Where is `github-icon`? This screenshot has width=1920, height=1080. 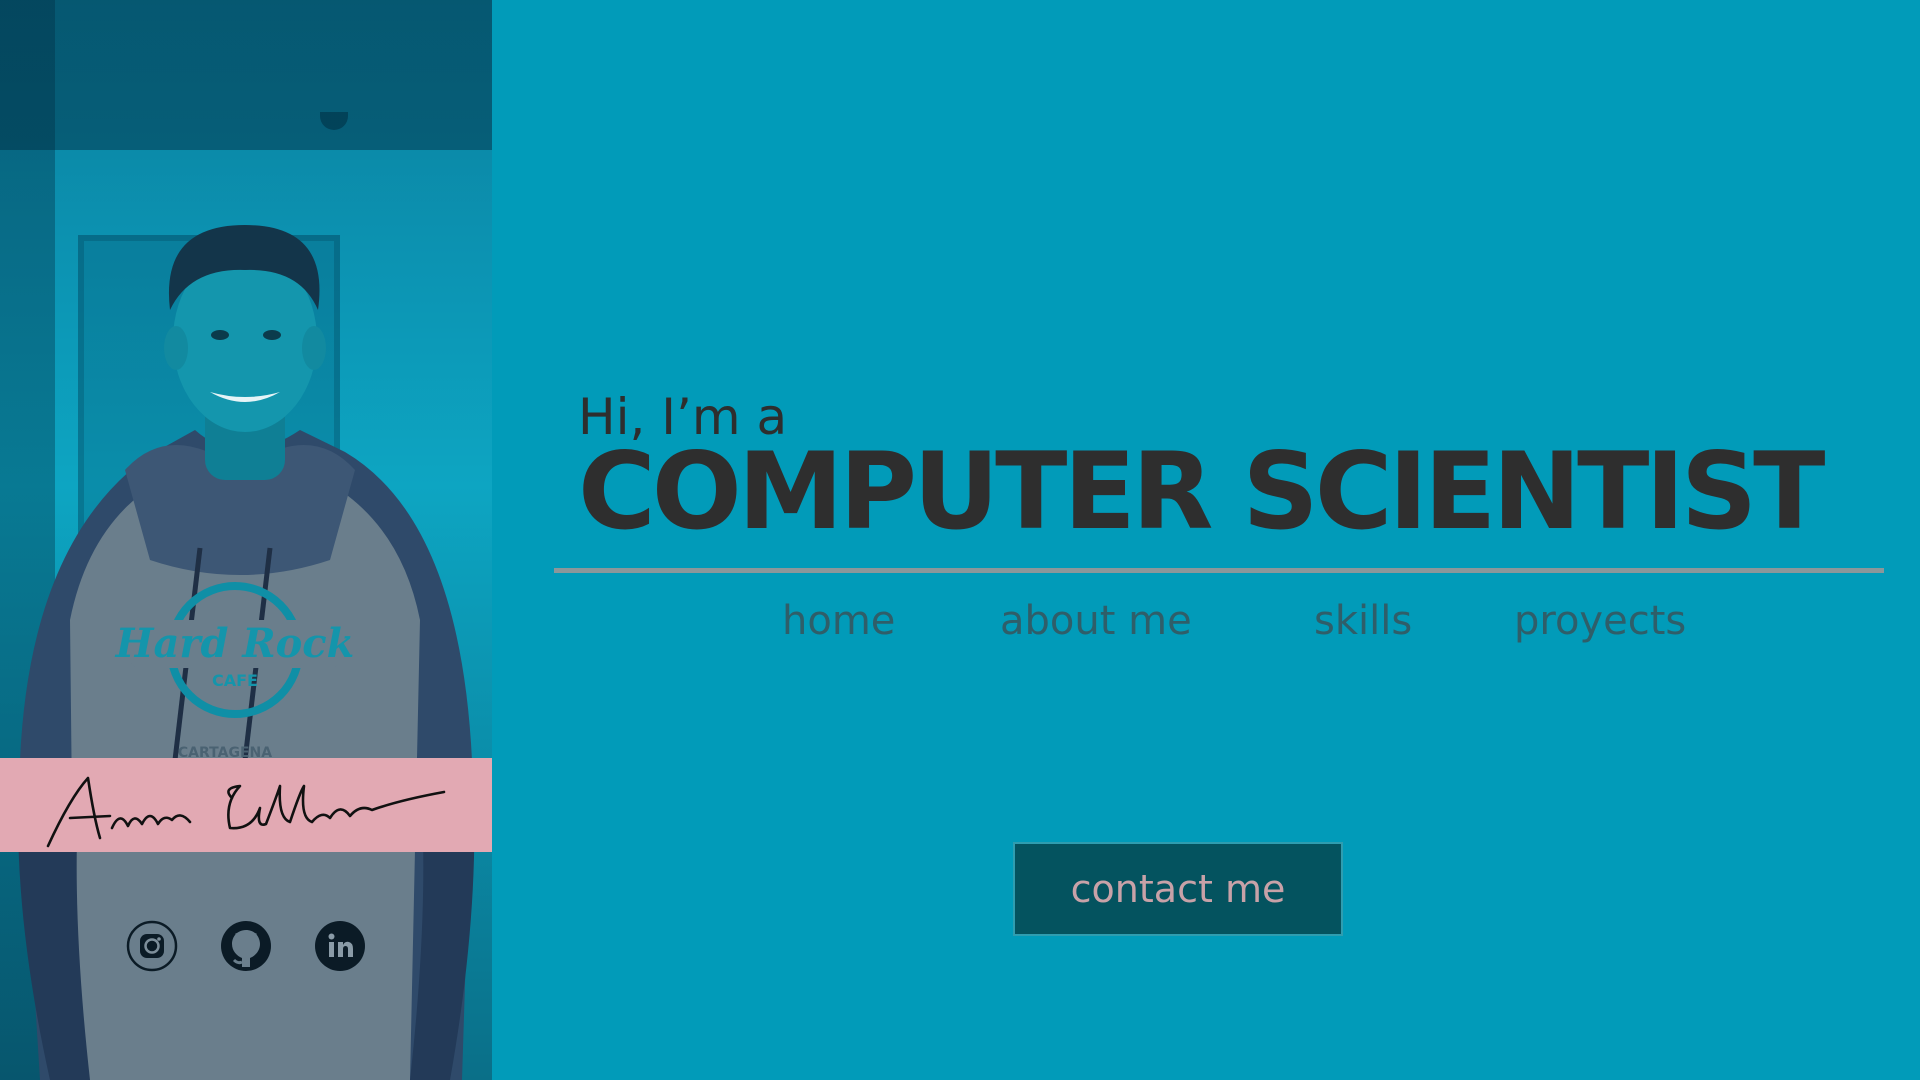
github-icon is located at coordinates (246, 946).